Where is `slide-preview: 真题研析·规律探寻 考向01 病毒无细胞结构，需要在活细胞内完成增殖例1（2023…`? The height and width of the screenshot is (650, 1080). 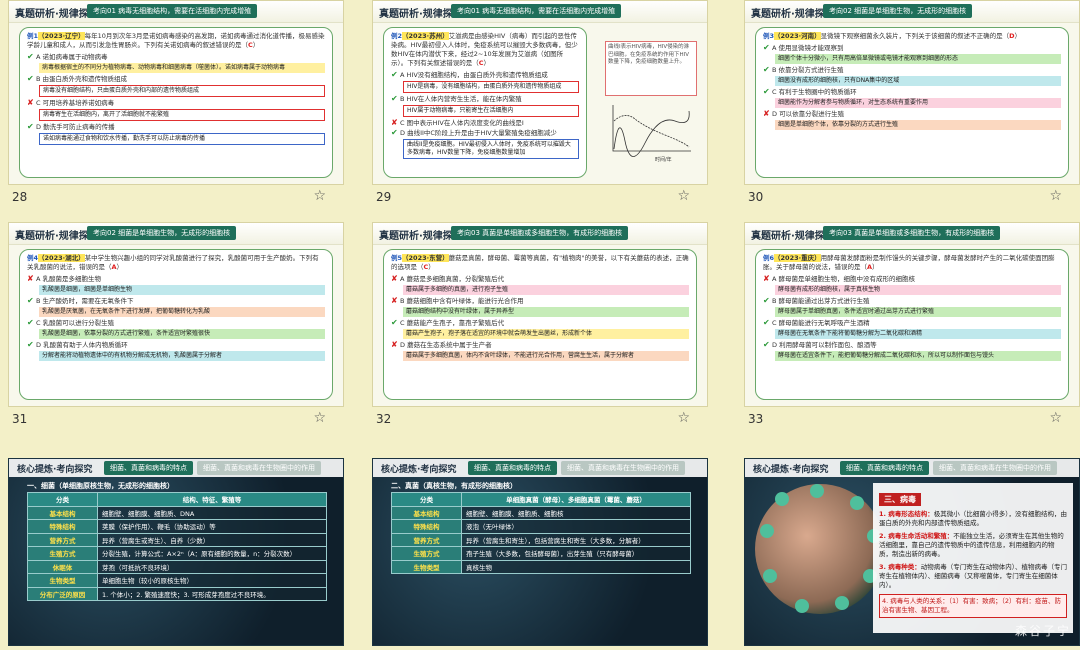 slide-preview: 真题研析·规律探寻 考向01 病毒无细胞结构，需要在活细胞内完成增殖例1（2023… is located at coordinates (176, 92).